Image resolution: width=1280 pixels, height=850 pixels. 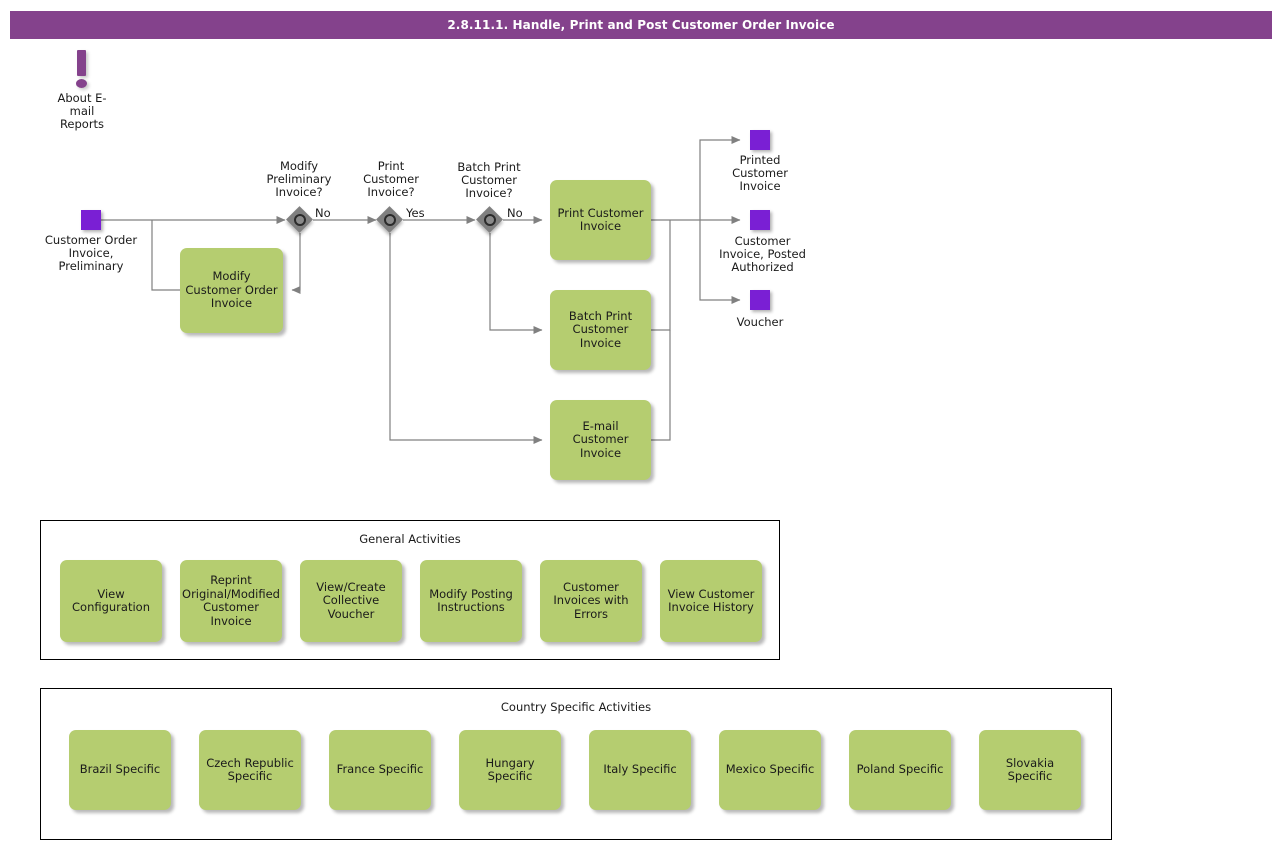 I want to click on gateway-batch-print-customer-invoice-branch-label: No, so click(x=515, y=213).